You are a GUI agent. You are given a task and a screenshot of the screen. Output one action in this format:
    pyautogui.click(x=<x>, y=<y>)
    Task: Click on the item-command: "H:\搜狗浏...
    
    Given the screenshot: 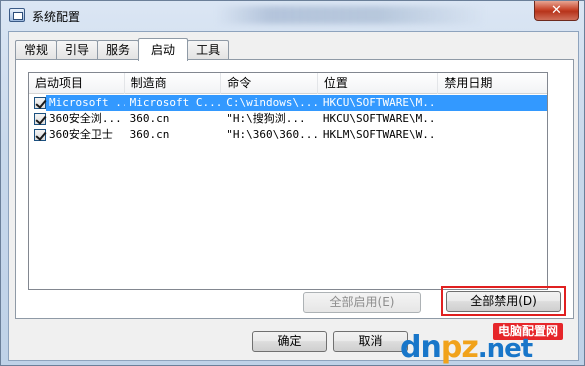 What is the action you would take?
    pyautogui.click(x=266, y=118)
    